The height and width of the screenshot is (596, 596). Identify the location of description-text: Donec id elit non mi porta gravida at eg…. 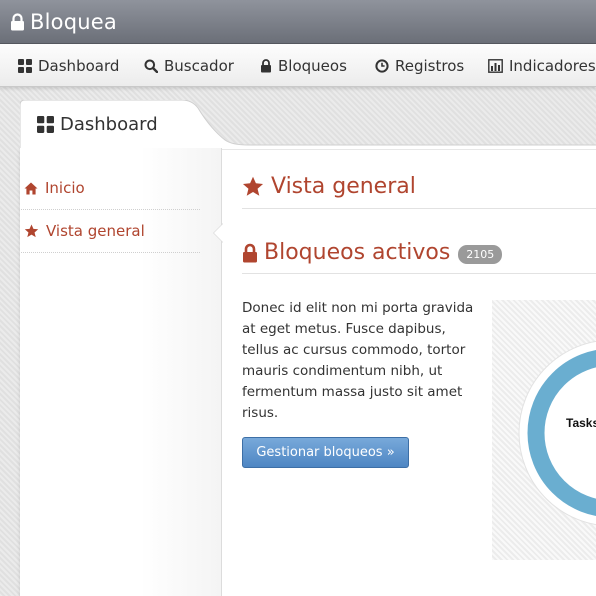
(358, 360).